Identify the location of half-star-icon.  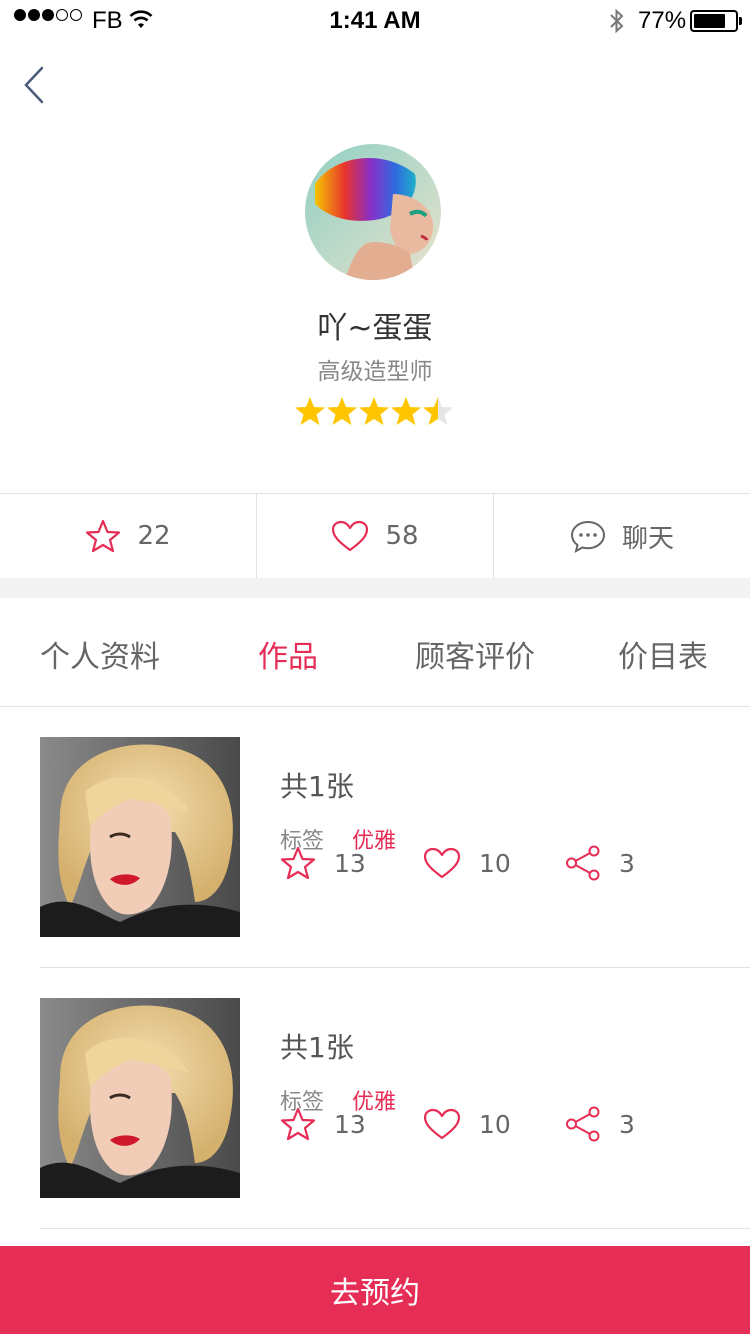
(438, 411).